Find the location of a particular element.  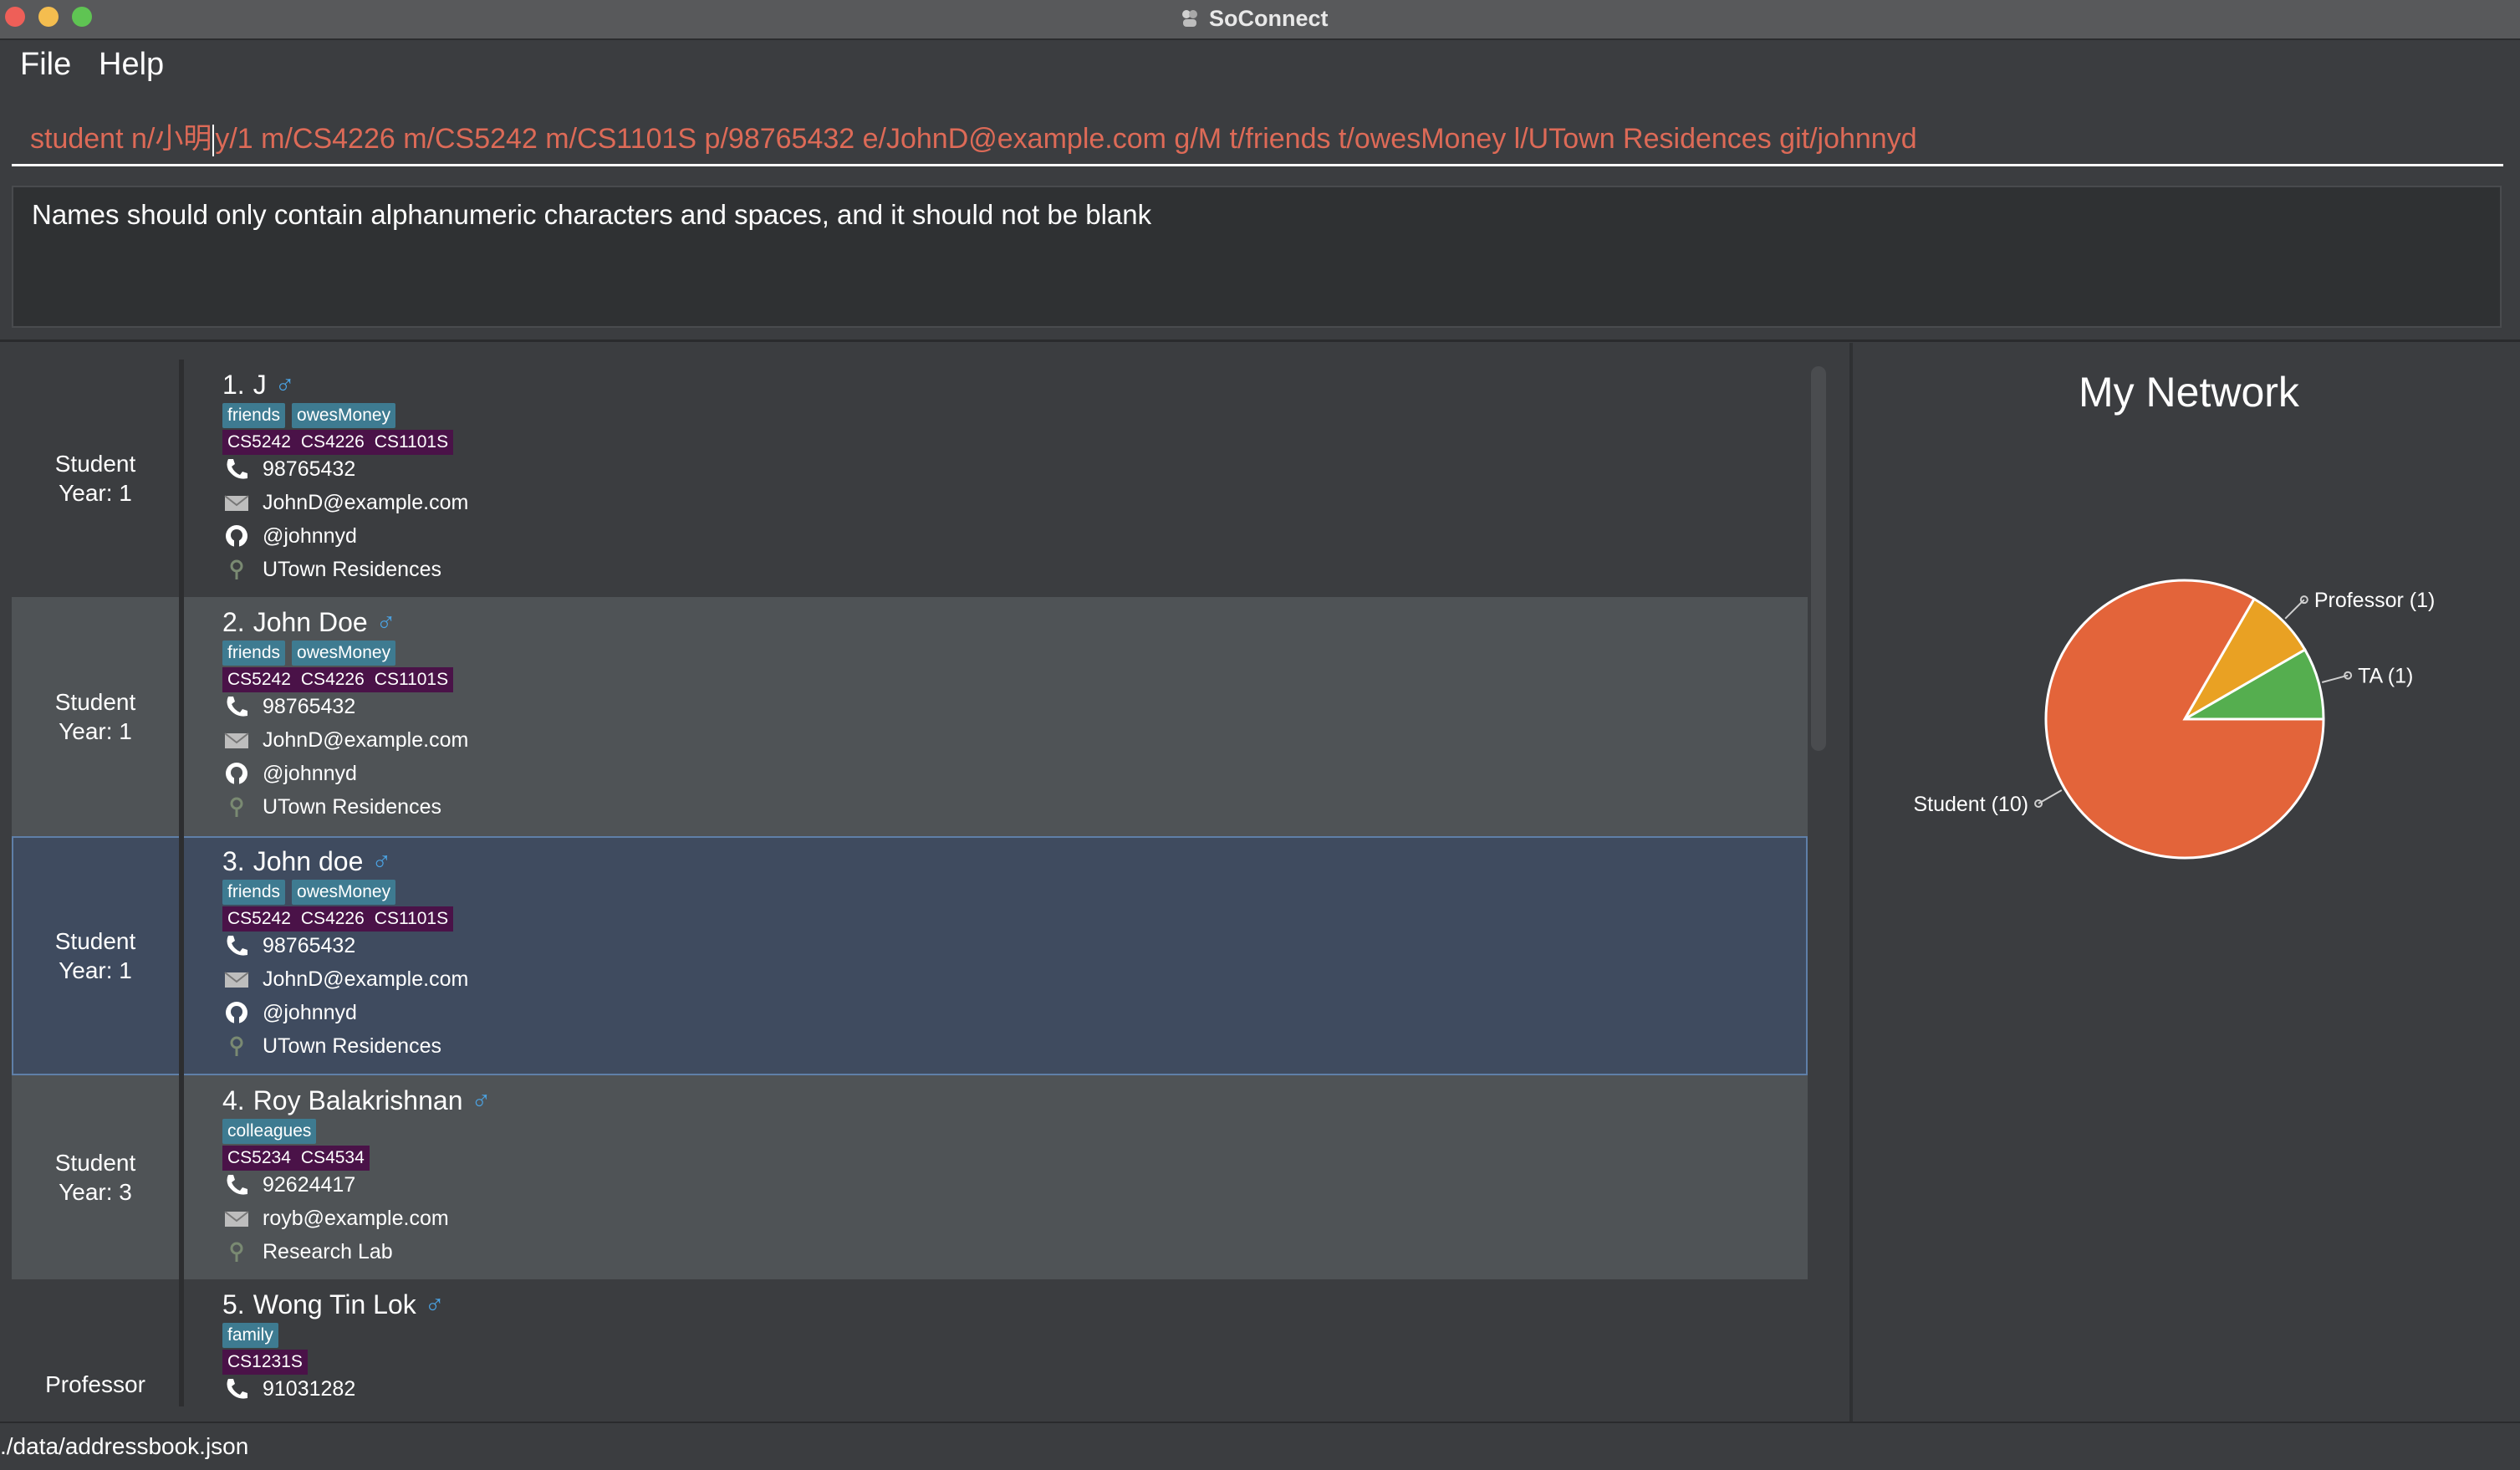

maximize-window-button is located at coordinates (82, 17).